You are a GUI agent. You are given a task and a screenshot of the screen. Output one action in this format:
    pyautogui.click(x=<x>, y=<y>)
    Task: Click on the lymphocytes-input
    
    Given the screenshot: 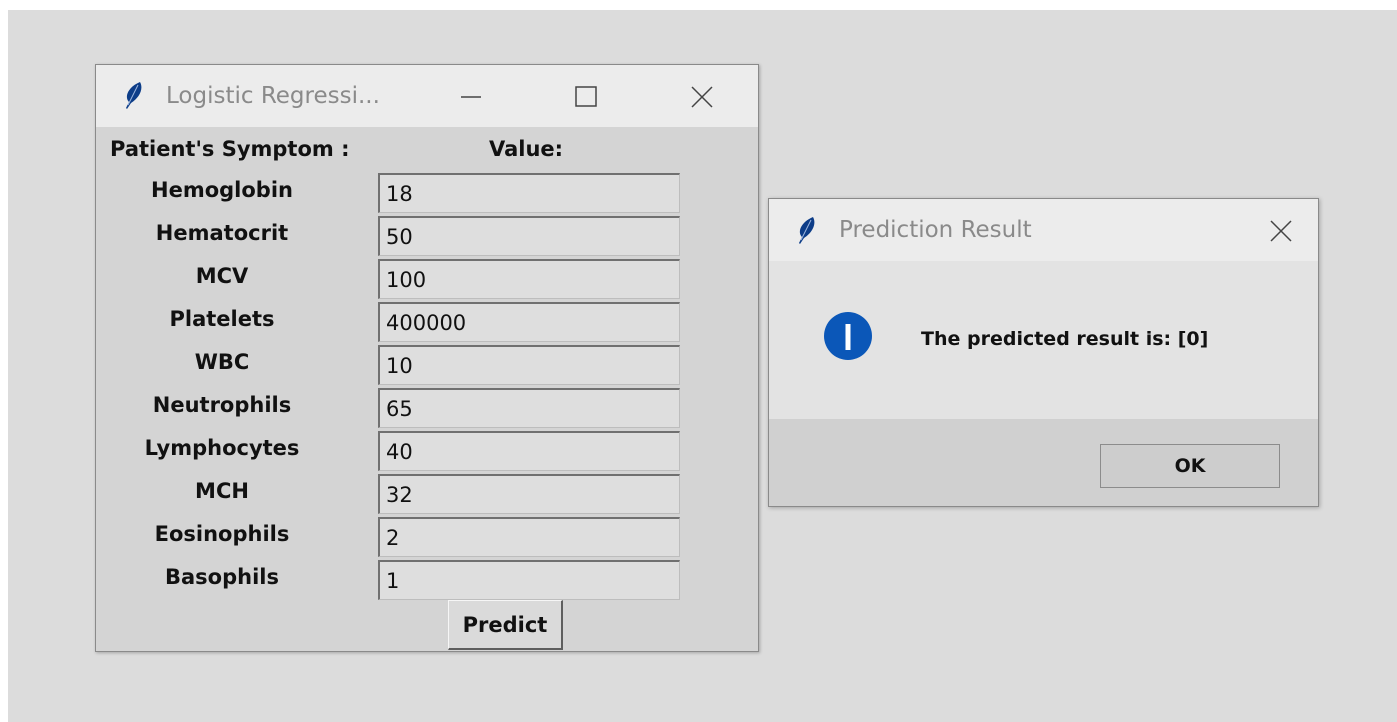 What is the action you would take?
    pyautogui.click(x=529, y=451)
    